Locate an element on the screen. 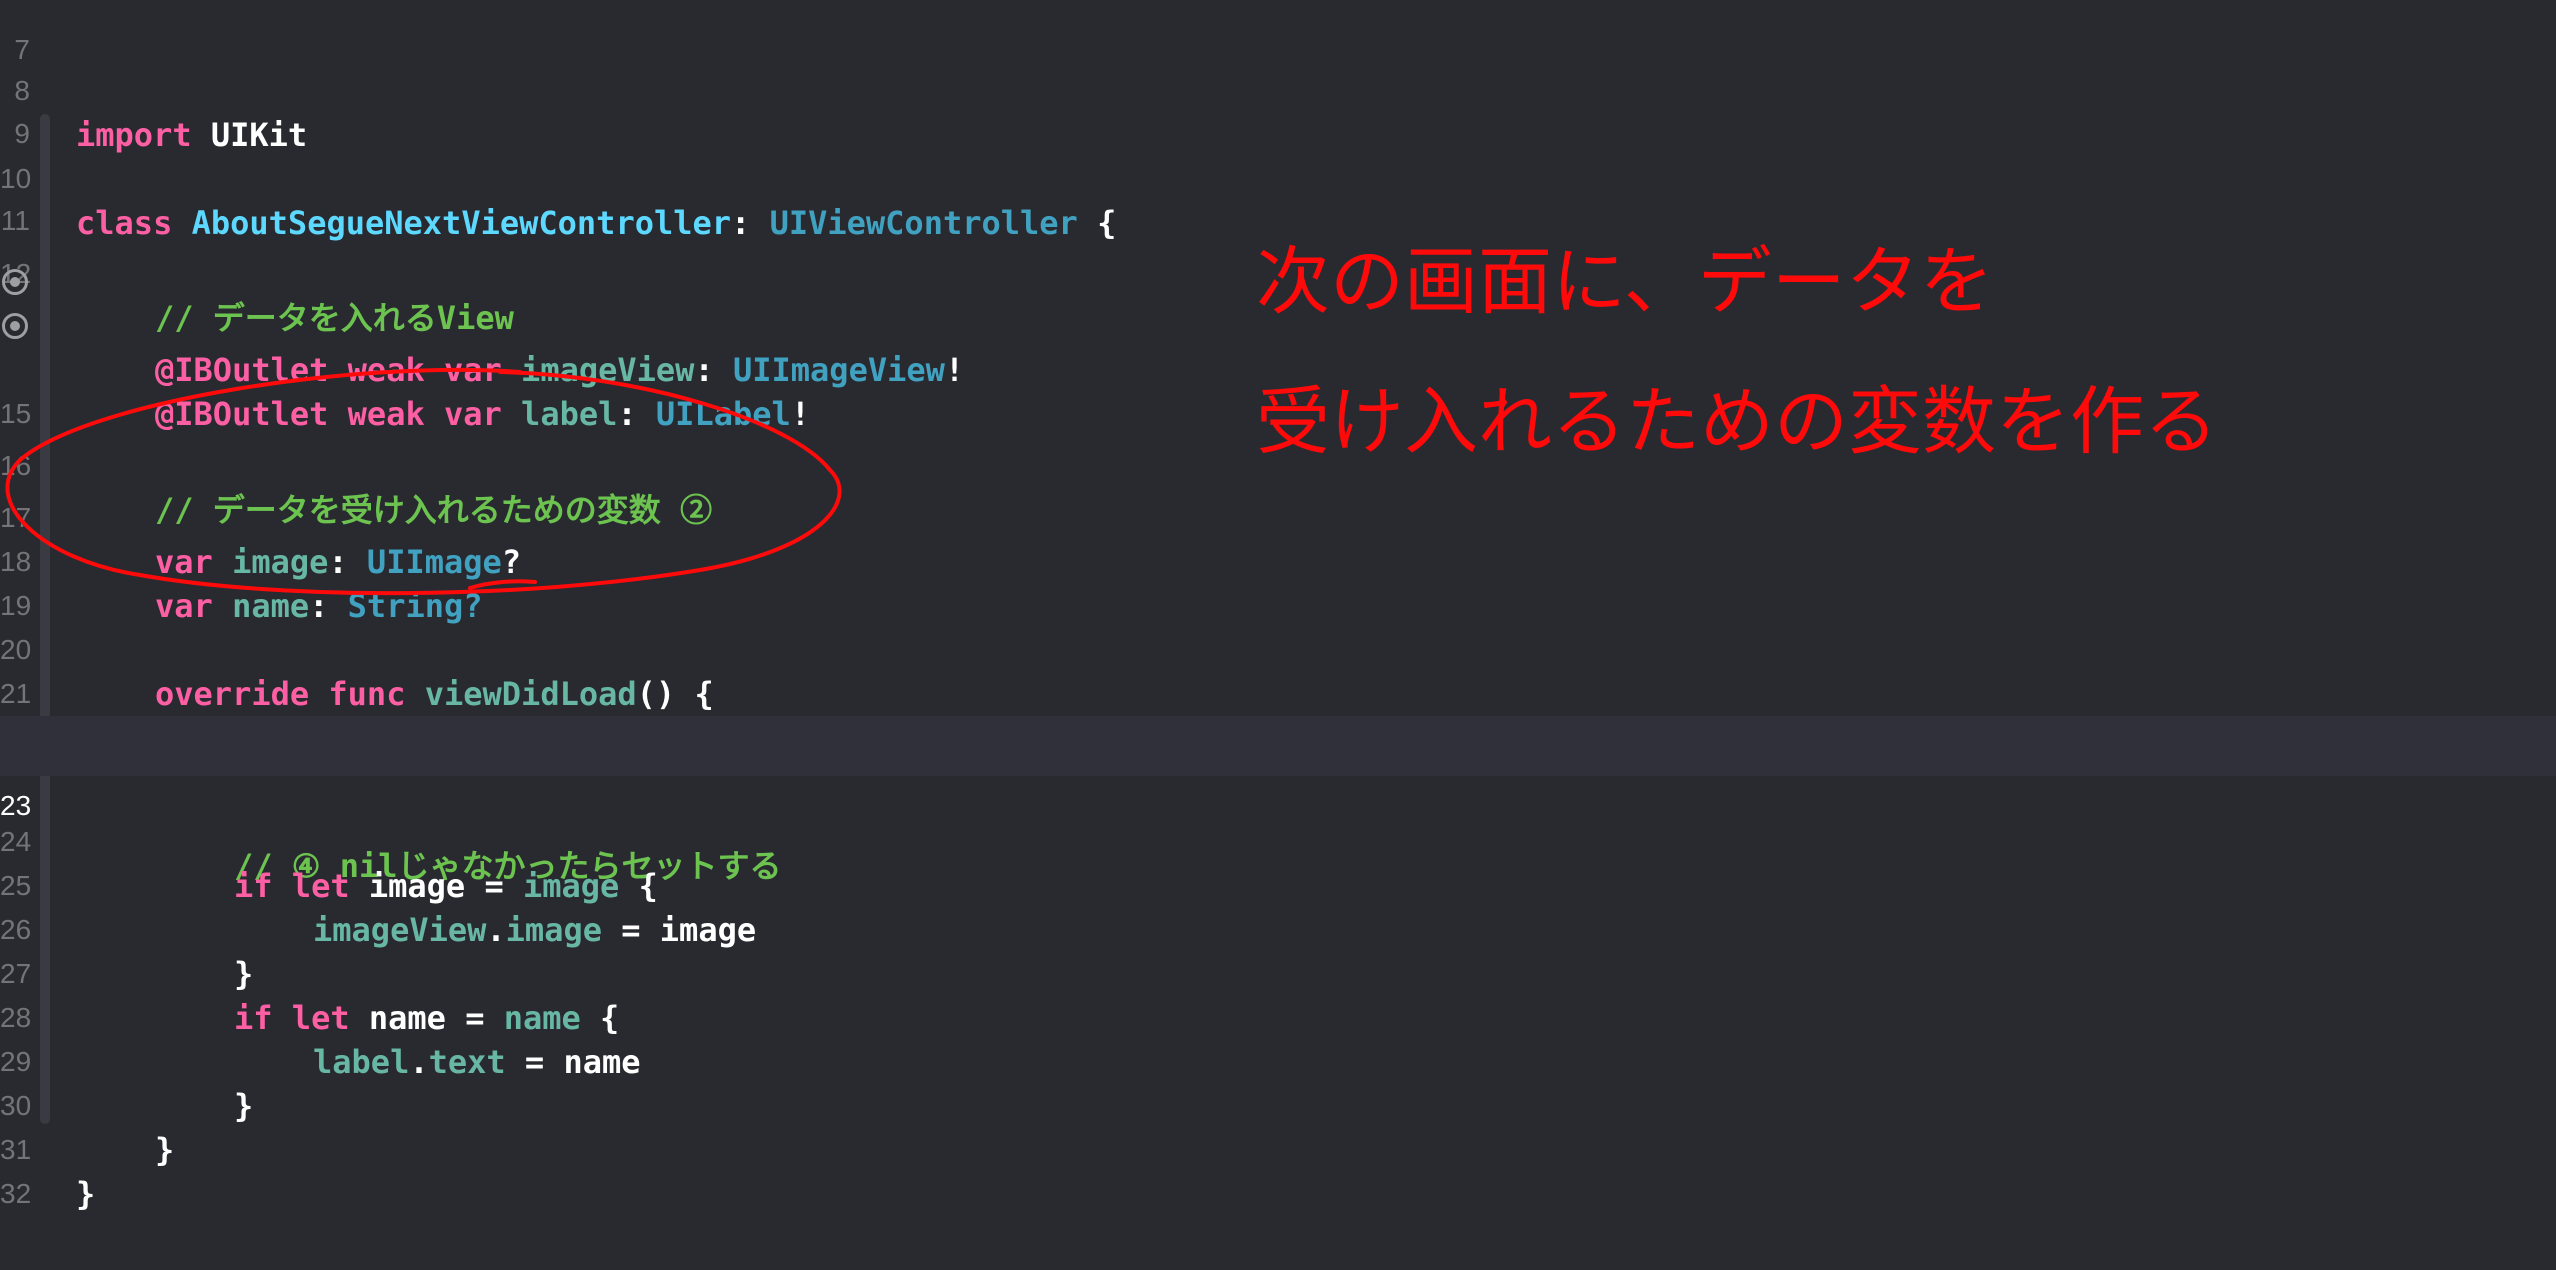 Image resolution: width=2556 pixels, height=1270 pixels. code-line-25: 25 imageView.image = image is located at coordinates (1278, 884).